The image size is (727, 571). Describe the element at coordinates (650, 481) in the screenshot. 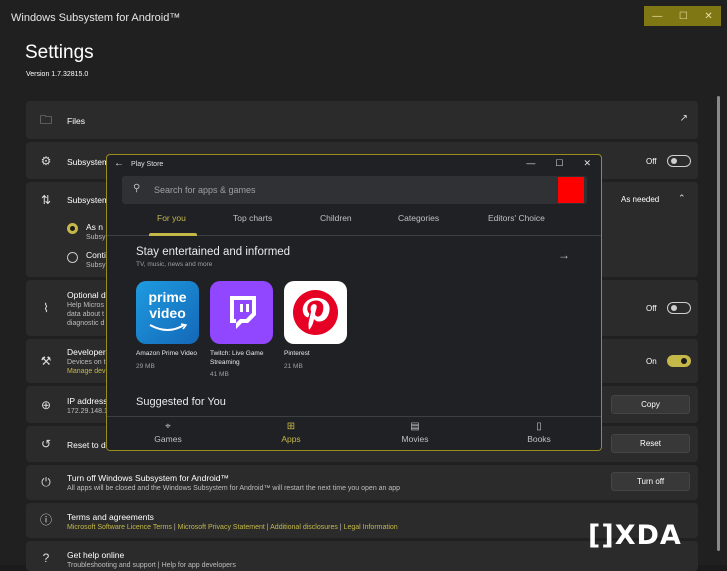

I see `turn-off-button: Turn off` at that location.